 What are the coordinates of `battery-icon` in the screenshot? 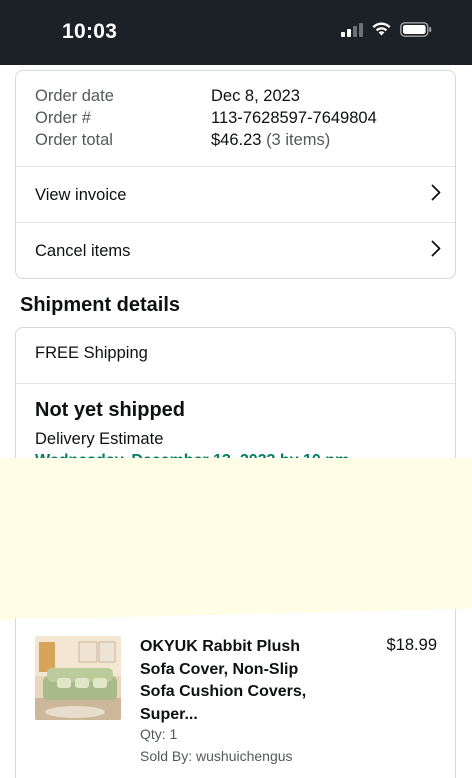 It's located at (416, 32).